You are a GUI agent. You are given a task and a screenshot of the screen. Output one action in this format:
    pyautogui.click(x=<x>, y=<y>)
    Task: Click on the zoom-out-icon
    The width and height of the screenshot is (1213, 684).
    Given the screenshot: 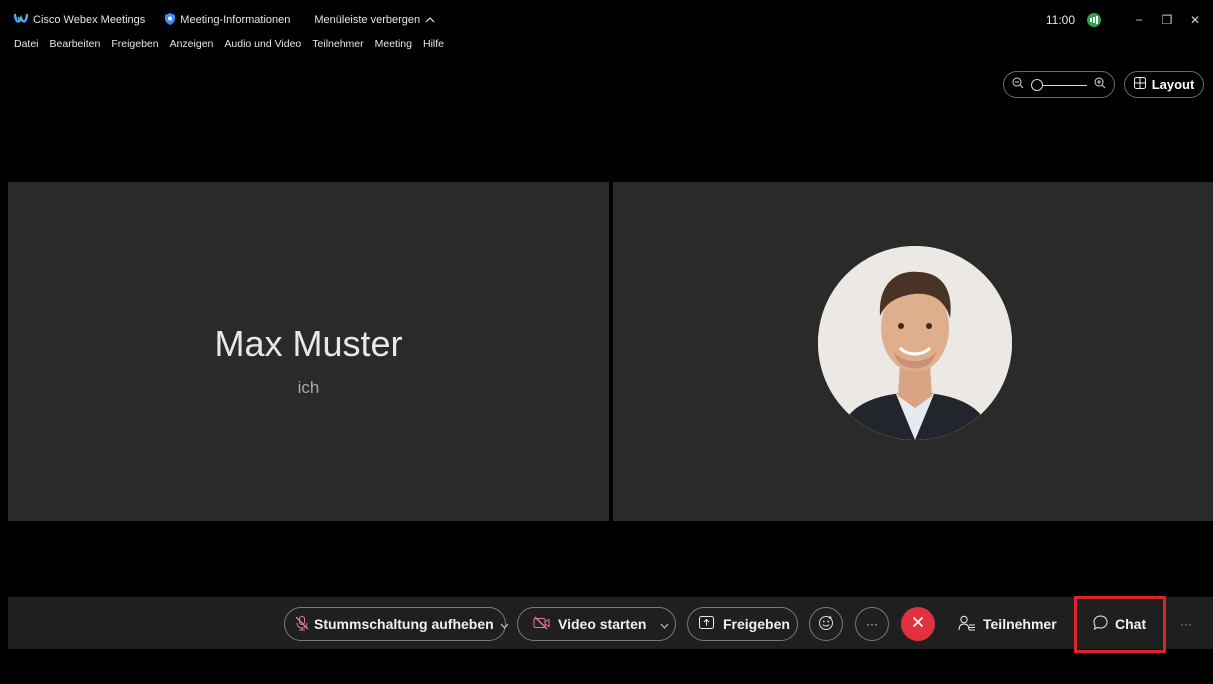 What is the action you would take?
    pyautogui.click(x=1018, y=85)
    